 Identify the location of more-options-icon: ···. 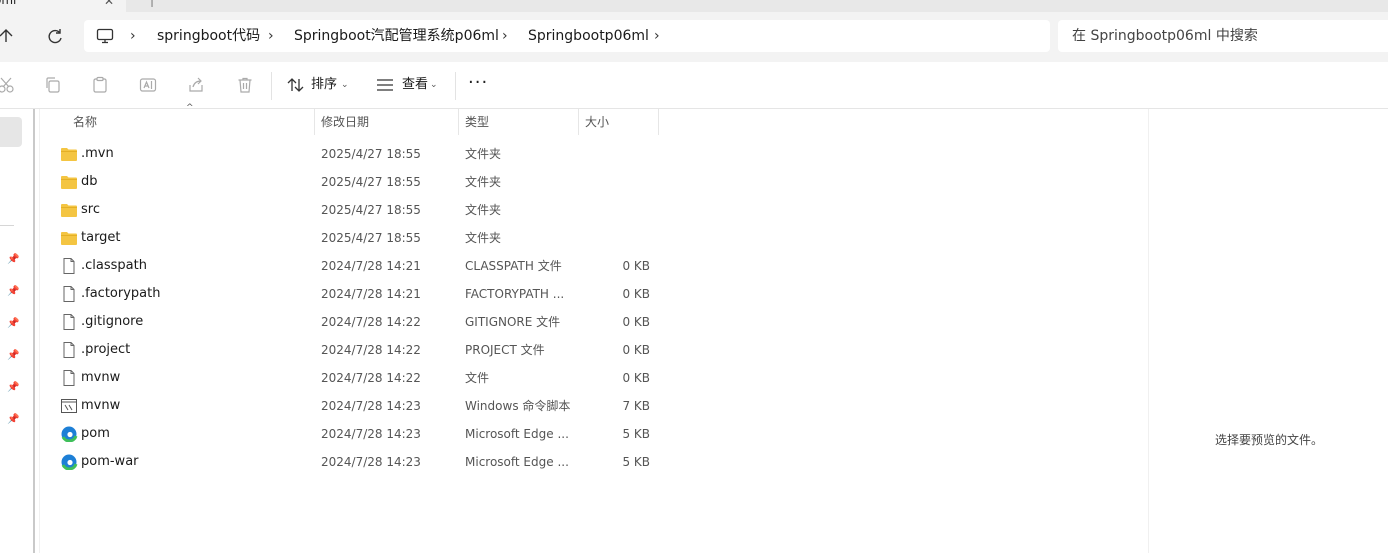
(480, 85).